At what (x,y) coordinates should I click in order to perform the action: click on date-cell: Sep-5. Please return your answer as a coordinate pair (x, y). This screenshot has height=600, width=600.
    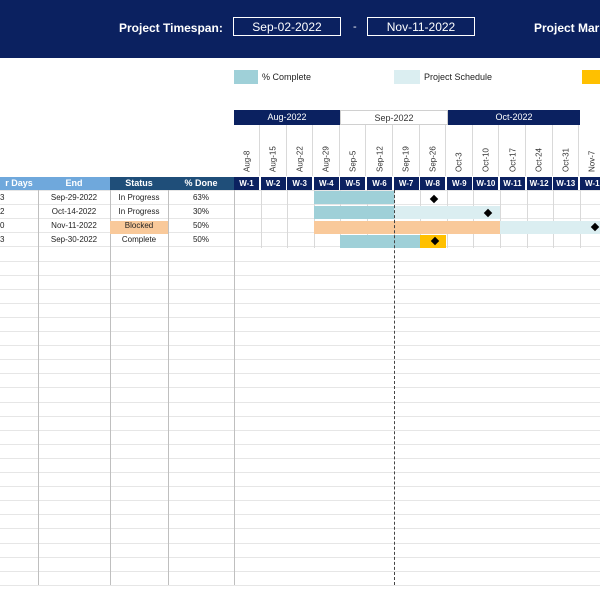
    Looking at the image, I should click on (353, 150).